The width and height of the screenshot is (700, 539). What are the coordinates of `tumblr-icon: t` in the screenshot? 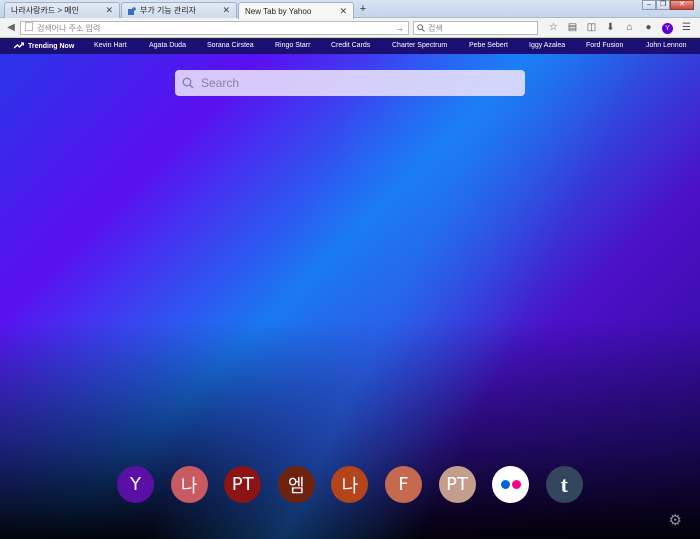 It's located at (564, 484).